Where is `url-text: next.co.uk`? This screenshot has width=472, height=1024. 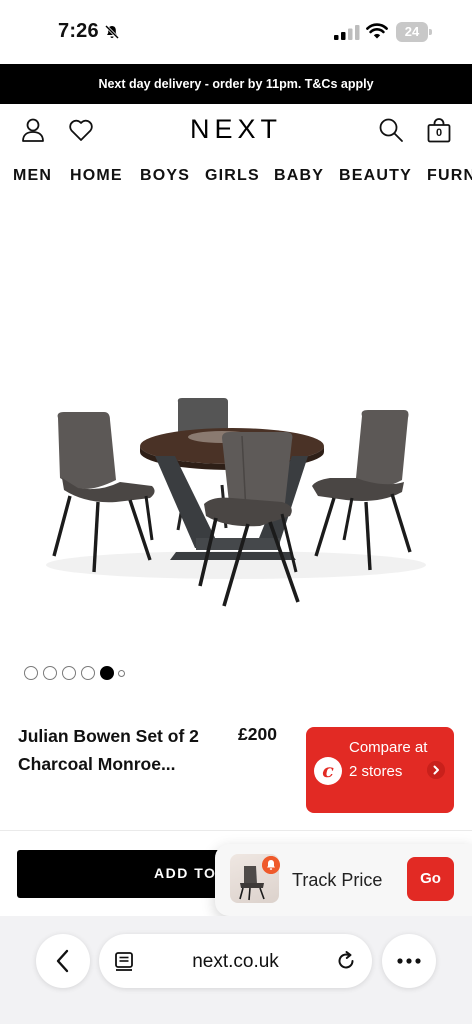
url-text: next.co.uk is located at coordinates (235, 961).